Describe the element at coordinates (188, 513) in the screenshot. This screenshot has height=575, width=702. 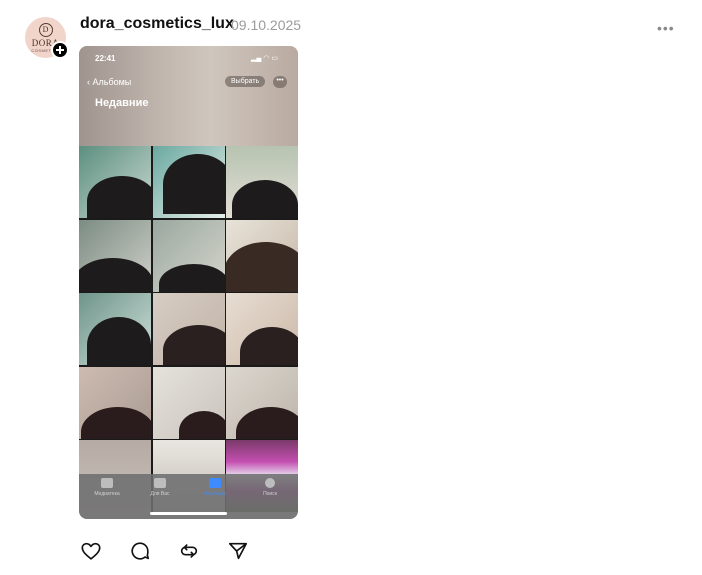
I see `home-indicator` at that location.